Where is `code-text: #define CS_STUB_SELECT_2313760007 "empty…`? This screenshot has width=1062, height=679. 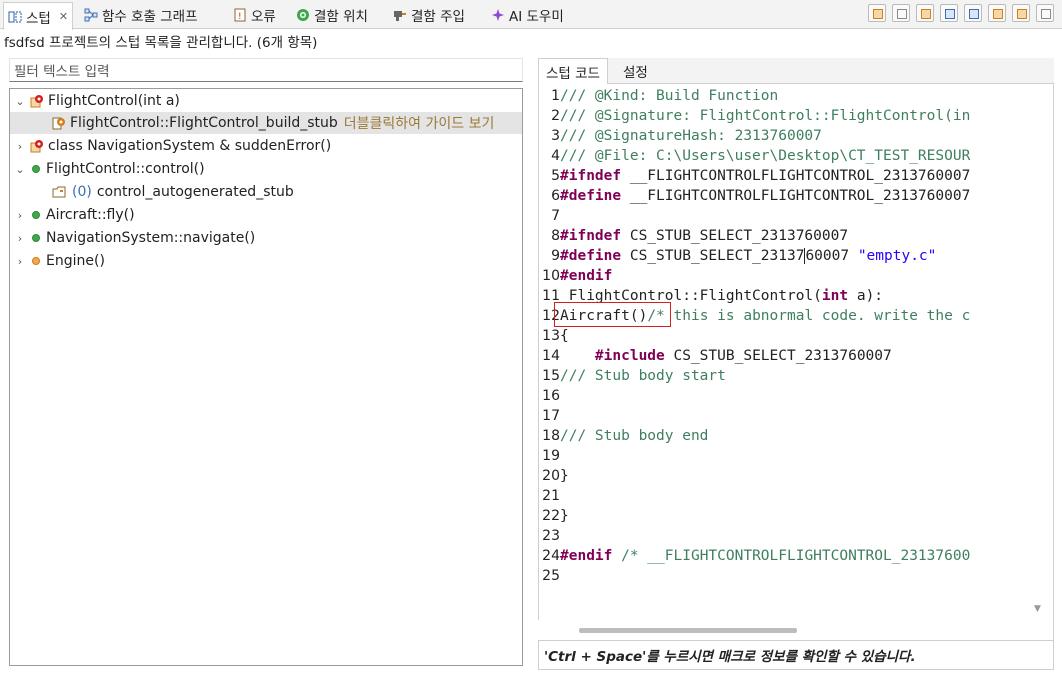
code-text: #define CS_STUB_SELECT_2313760007 "empty… is located at coordinates (748, 256).